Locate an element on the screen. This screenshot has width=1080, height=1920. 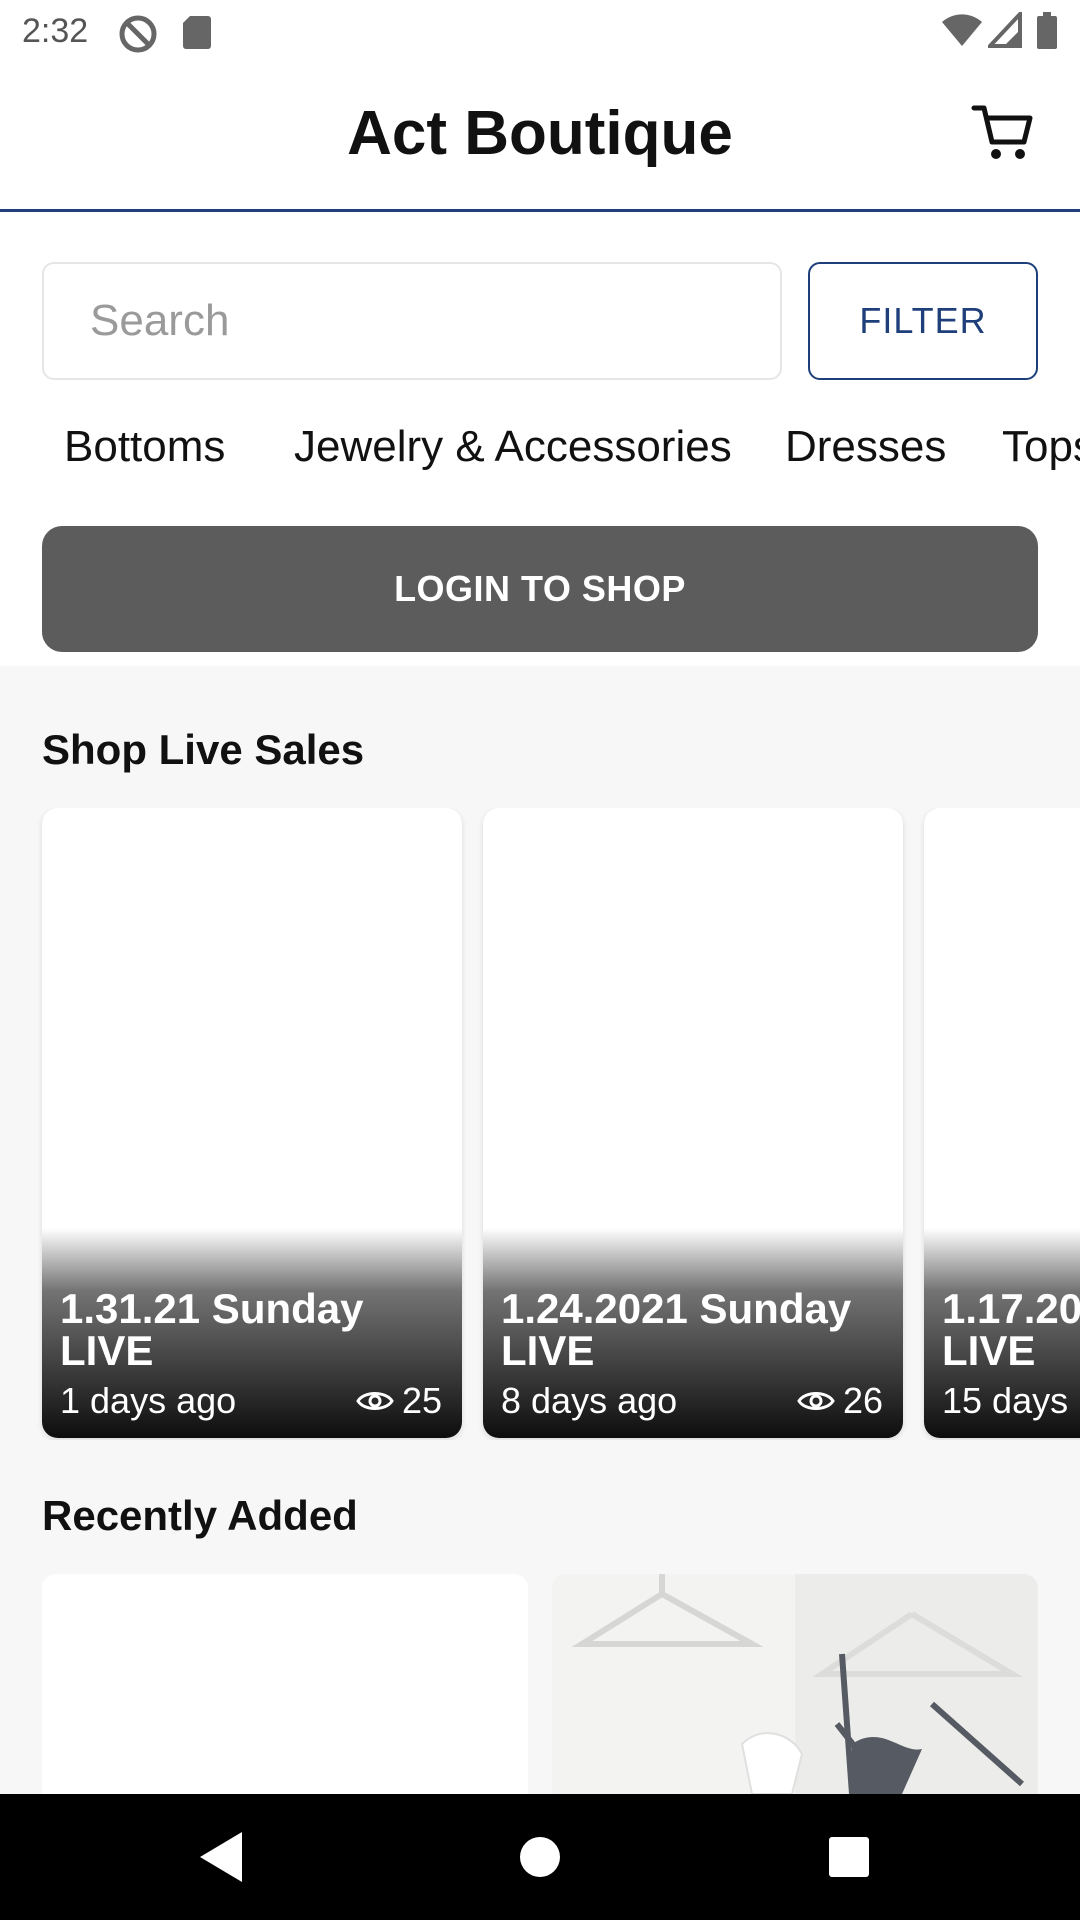
live-sale-title: 1.31.21 Sunday LIVE is located at coordinates (212, 1329).